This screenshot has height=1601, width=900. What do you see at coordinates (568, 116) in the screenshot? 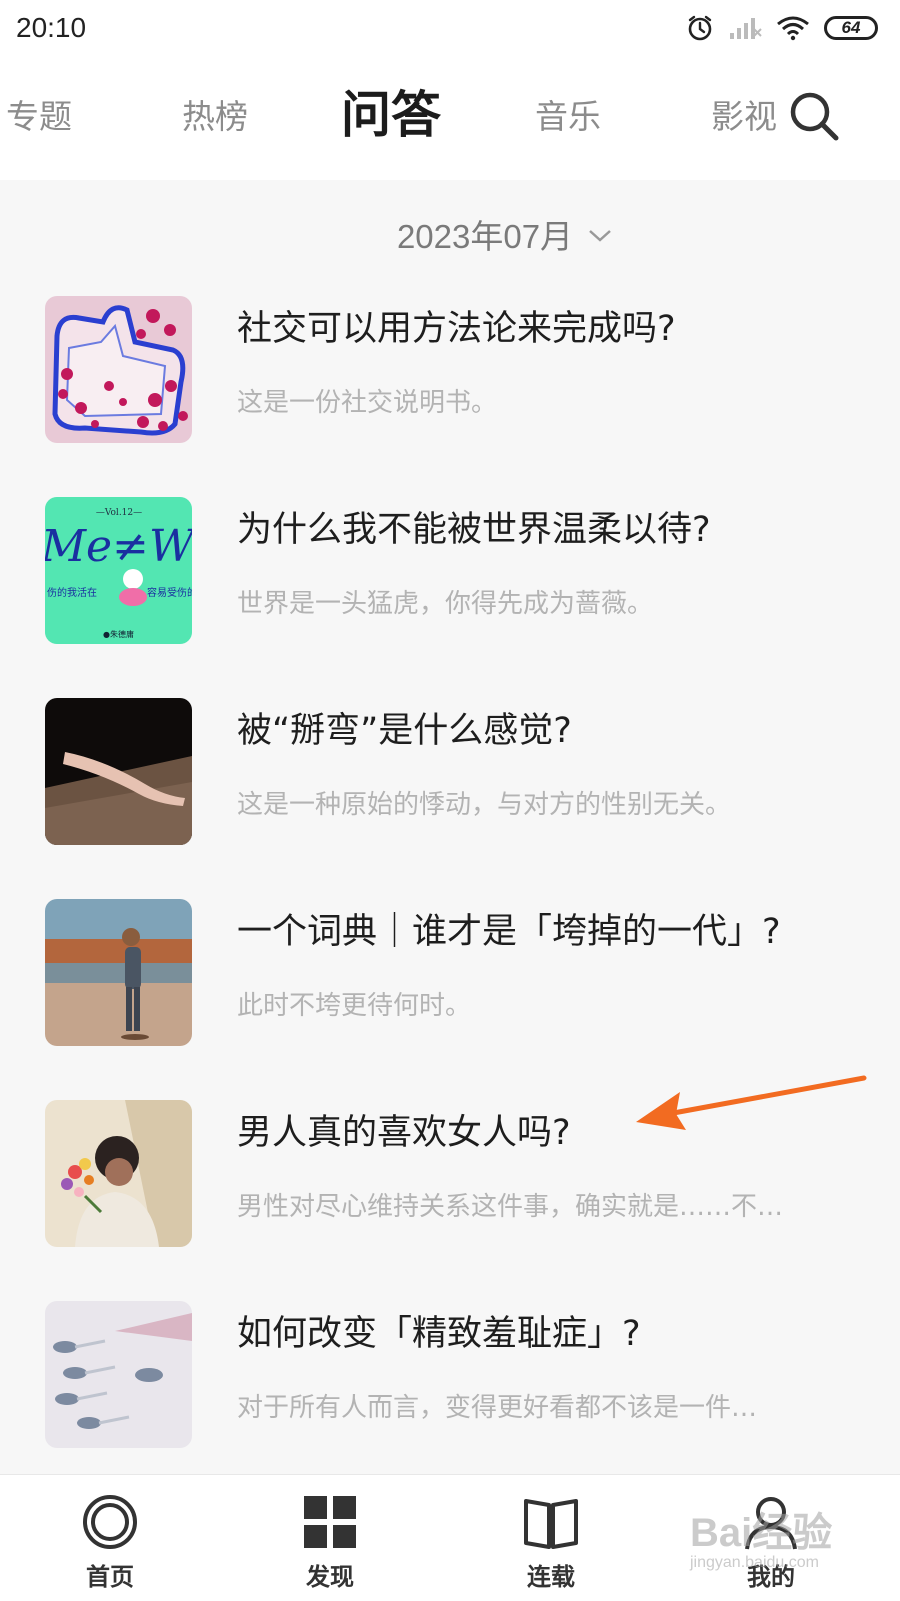
I see `tab-music: 音乐` at bounding box center [568, 116].